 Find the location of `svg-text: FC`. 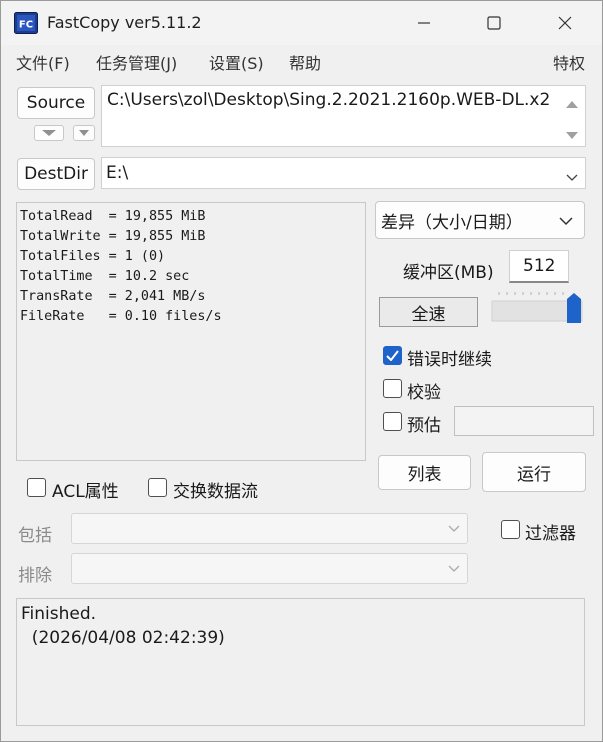

svg-text: FC is located at coordinates (26, 25).